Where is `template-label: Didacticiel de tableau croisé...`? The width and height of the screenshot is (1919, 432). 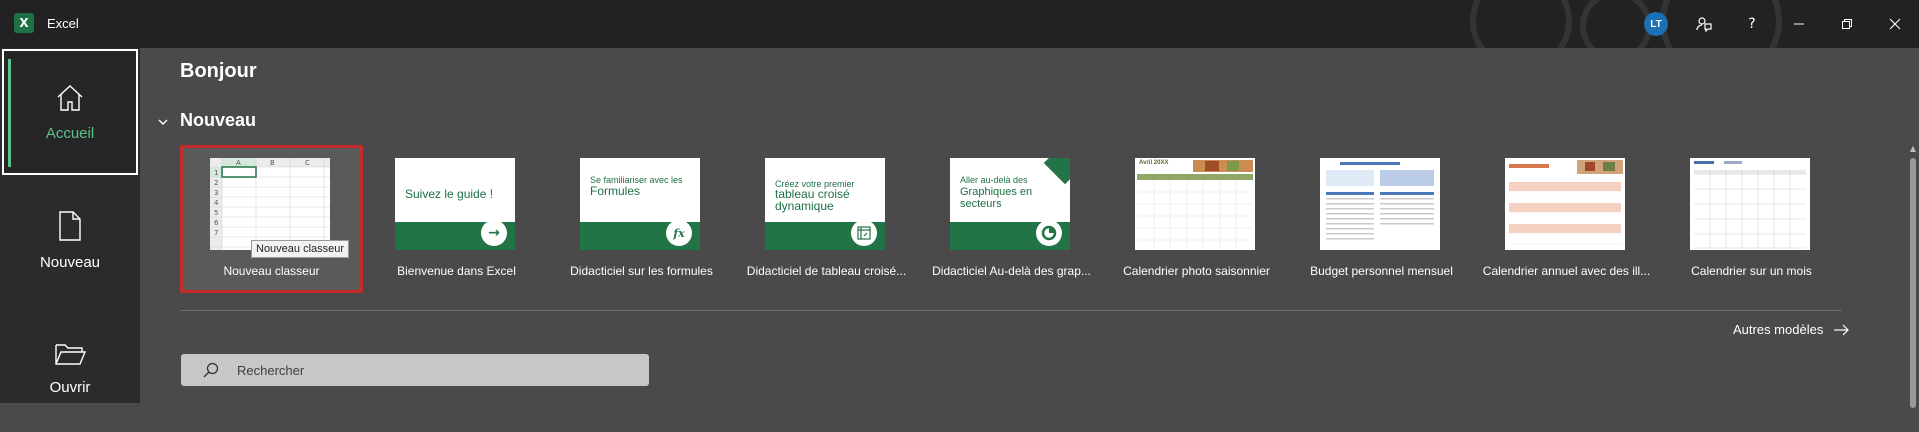 template-label: Didacticiel de tableau croisé... is located at coordinates (826, 271).